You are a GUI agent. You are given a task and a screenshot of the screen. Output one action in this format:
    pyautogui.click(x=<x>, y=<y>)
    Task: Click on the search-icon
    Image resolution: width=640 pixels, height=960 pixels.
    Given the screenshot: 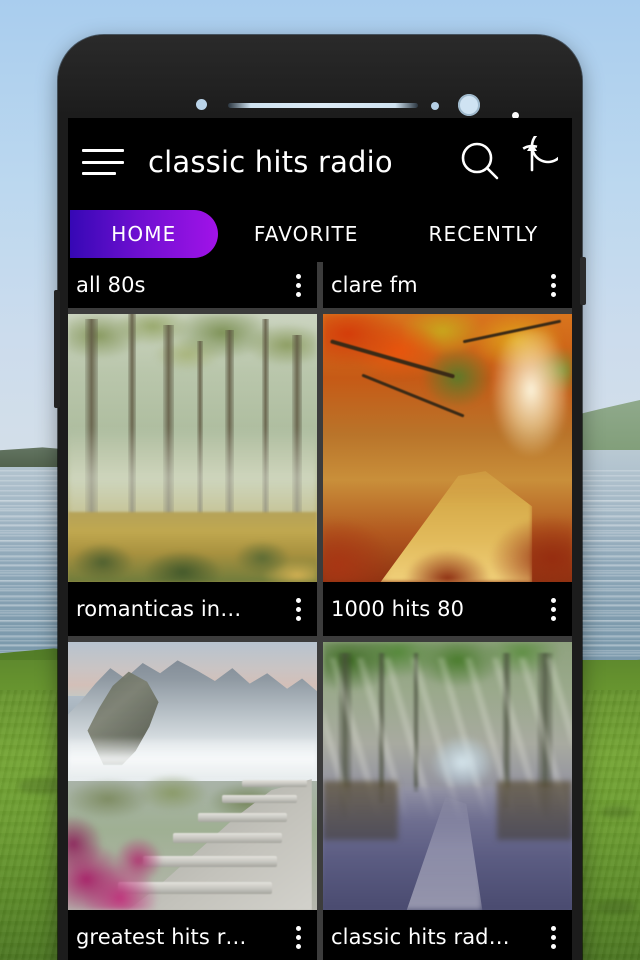 What is the action you would take?
    pyautogui.click(x=480, y=162)
    